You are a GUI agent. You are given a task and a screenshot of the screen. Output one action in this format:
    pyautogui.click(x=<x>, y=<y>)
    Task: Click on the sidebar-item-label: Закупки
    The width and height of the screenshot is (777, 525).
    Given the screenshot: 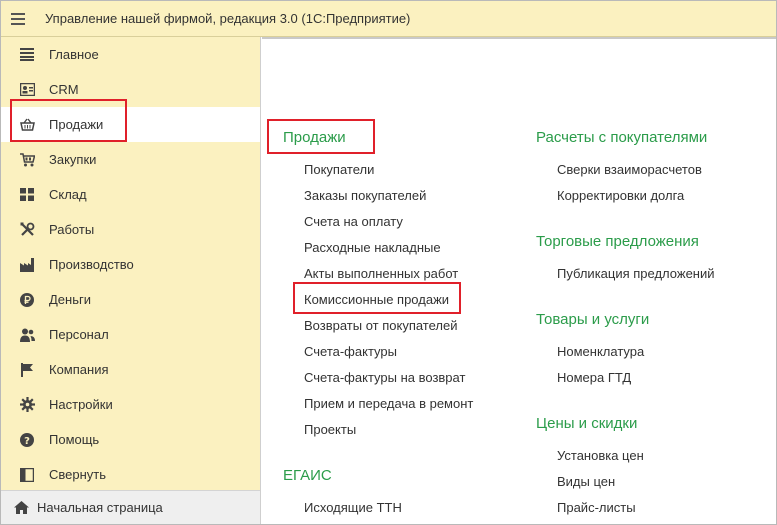 What is the action you would take?
    pyautogui.click(x=73, y=159)
    